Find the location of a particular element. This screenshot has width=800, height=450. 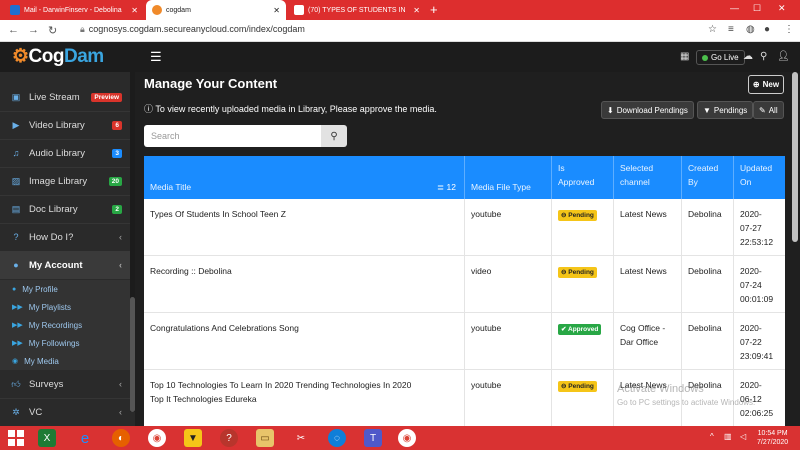

file-explorer-icon: ▭ is located at coordinates (265, 438).